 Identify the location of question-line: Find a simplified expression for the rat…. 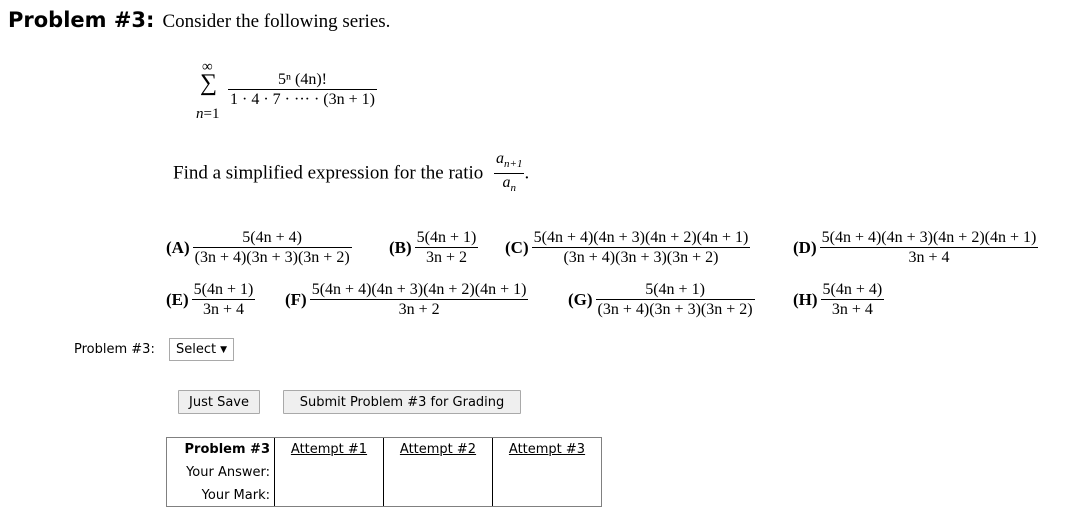
(351, 173).